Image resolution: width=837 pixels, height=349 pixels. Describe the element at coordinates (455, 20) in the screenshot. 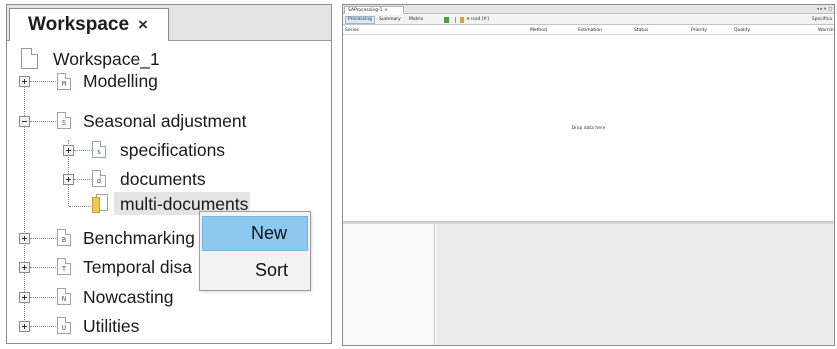

I see `toolbar-separator` at that location.